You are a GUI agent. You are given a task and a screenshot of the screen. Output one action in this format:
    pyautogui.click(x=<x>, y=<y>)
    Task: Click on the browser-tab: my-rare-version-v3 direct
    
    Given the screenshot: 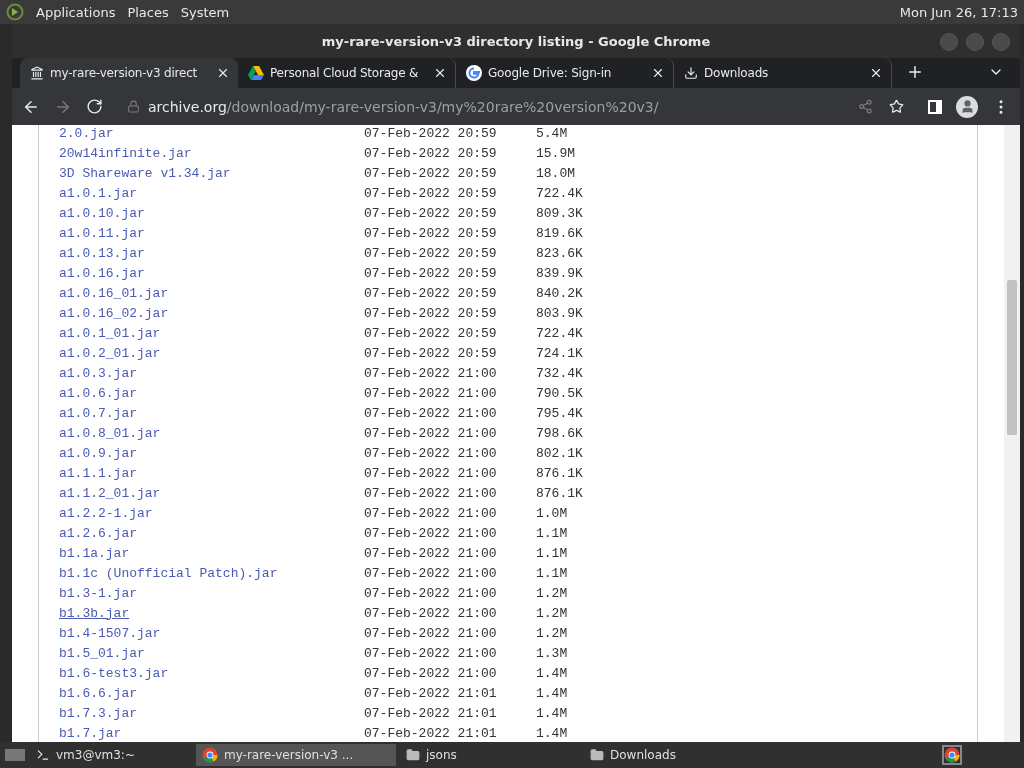 What is the action you would take?
    pyautogui.click(x=129, y=73)
    